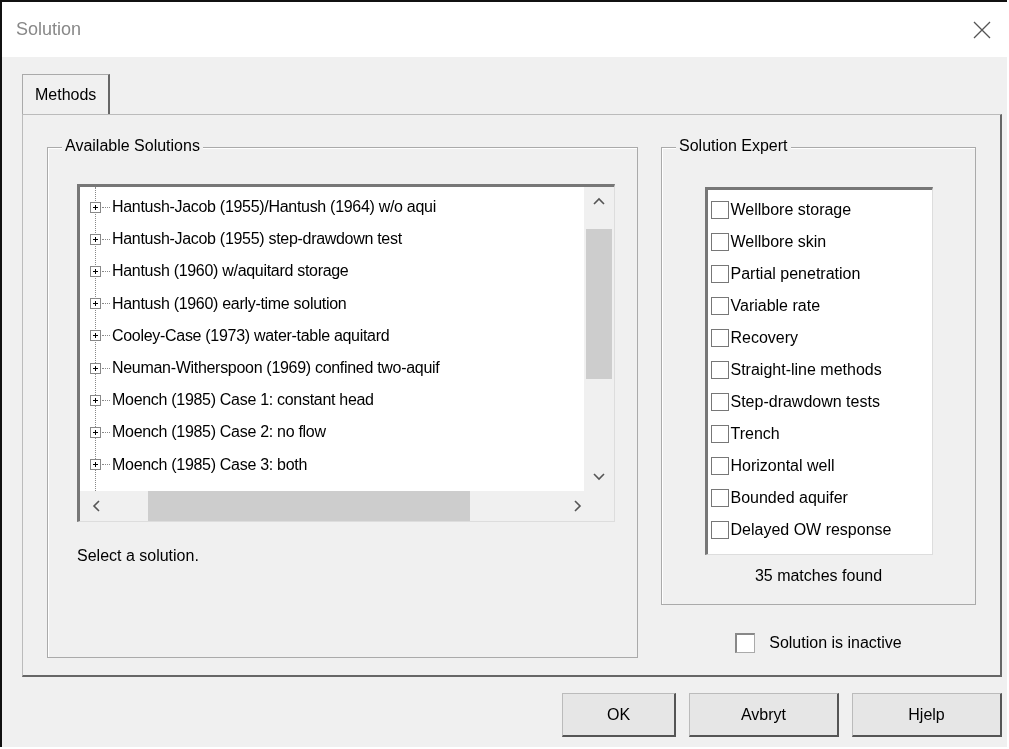  What do you see at coordinates (599, 201) in the screenshot?
I see `scroll-up-icon` at bounding box center [599, 201].